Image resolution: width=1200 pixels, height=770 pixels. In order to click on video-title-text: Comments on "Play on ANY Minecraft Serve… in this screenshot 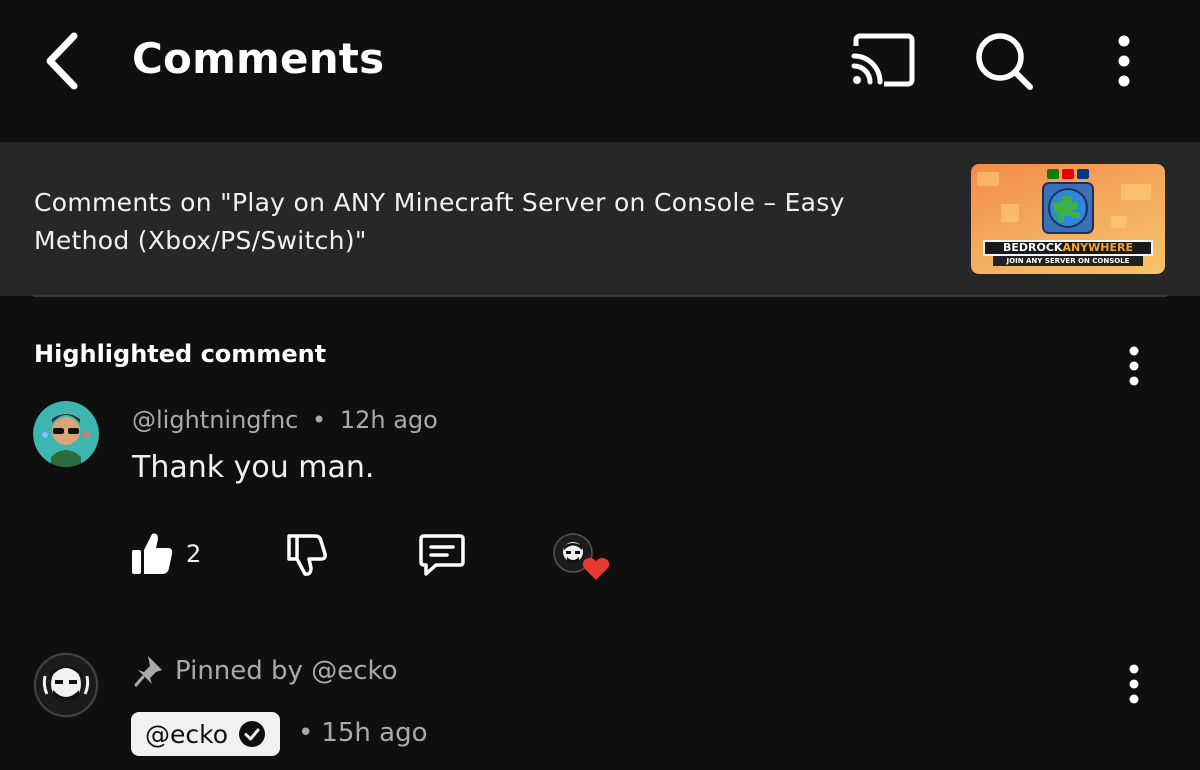, I will do `click(439, 221)`.